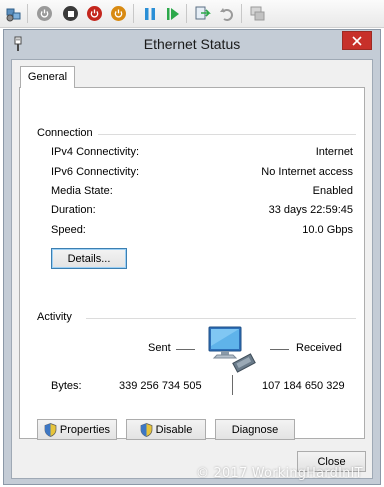 The image size is (384, 487). What do you see at coordinates (68, 230) in the screenshot?
I see `speed-label: Speed:` at bounding box center [68, 230].